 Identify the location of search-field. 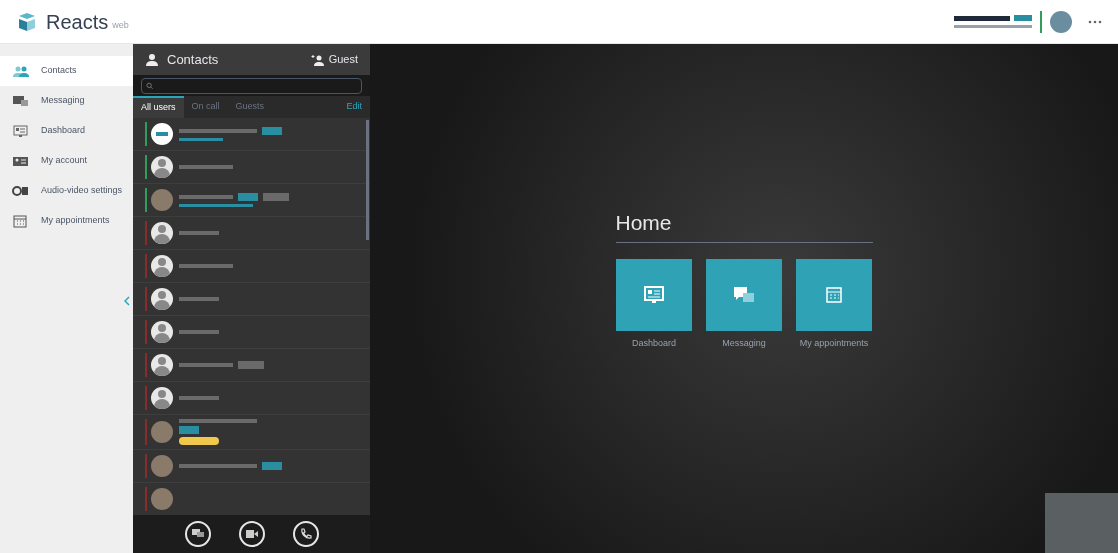
(251, 85).